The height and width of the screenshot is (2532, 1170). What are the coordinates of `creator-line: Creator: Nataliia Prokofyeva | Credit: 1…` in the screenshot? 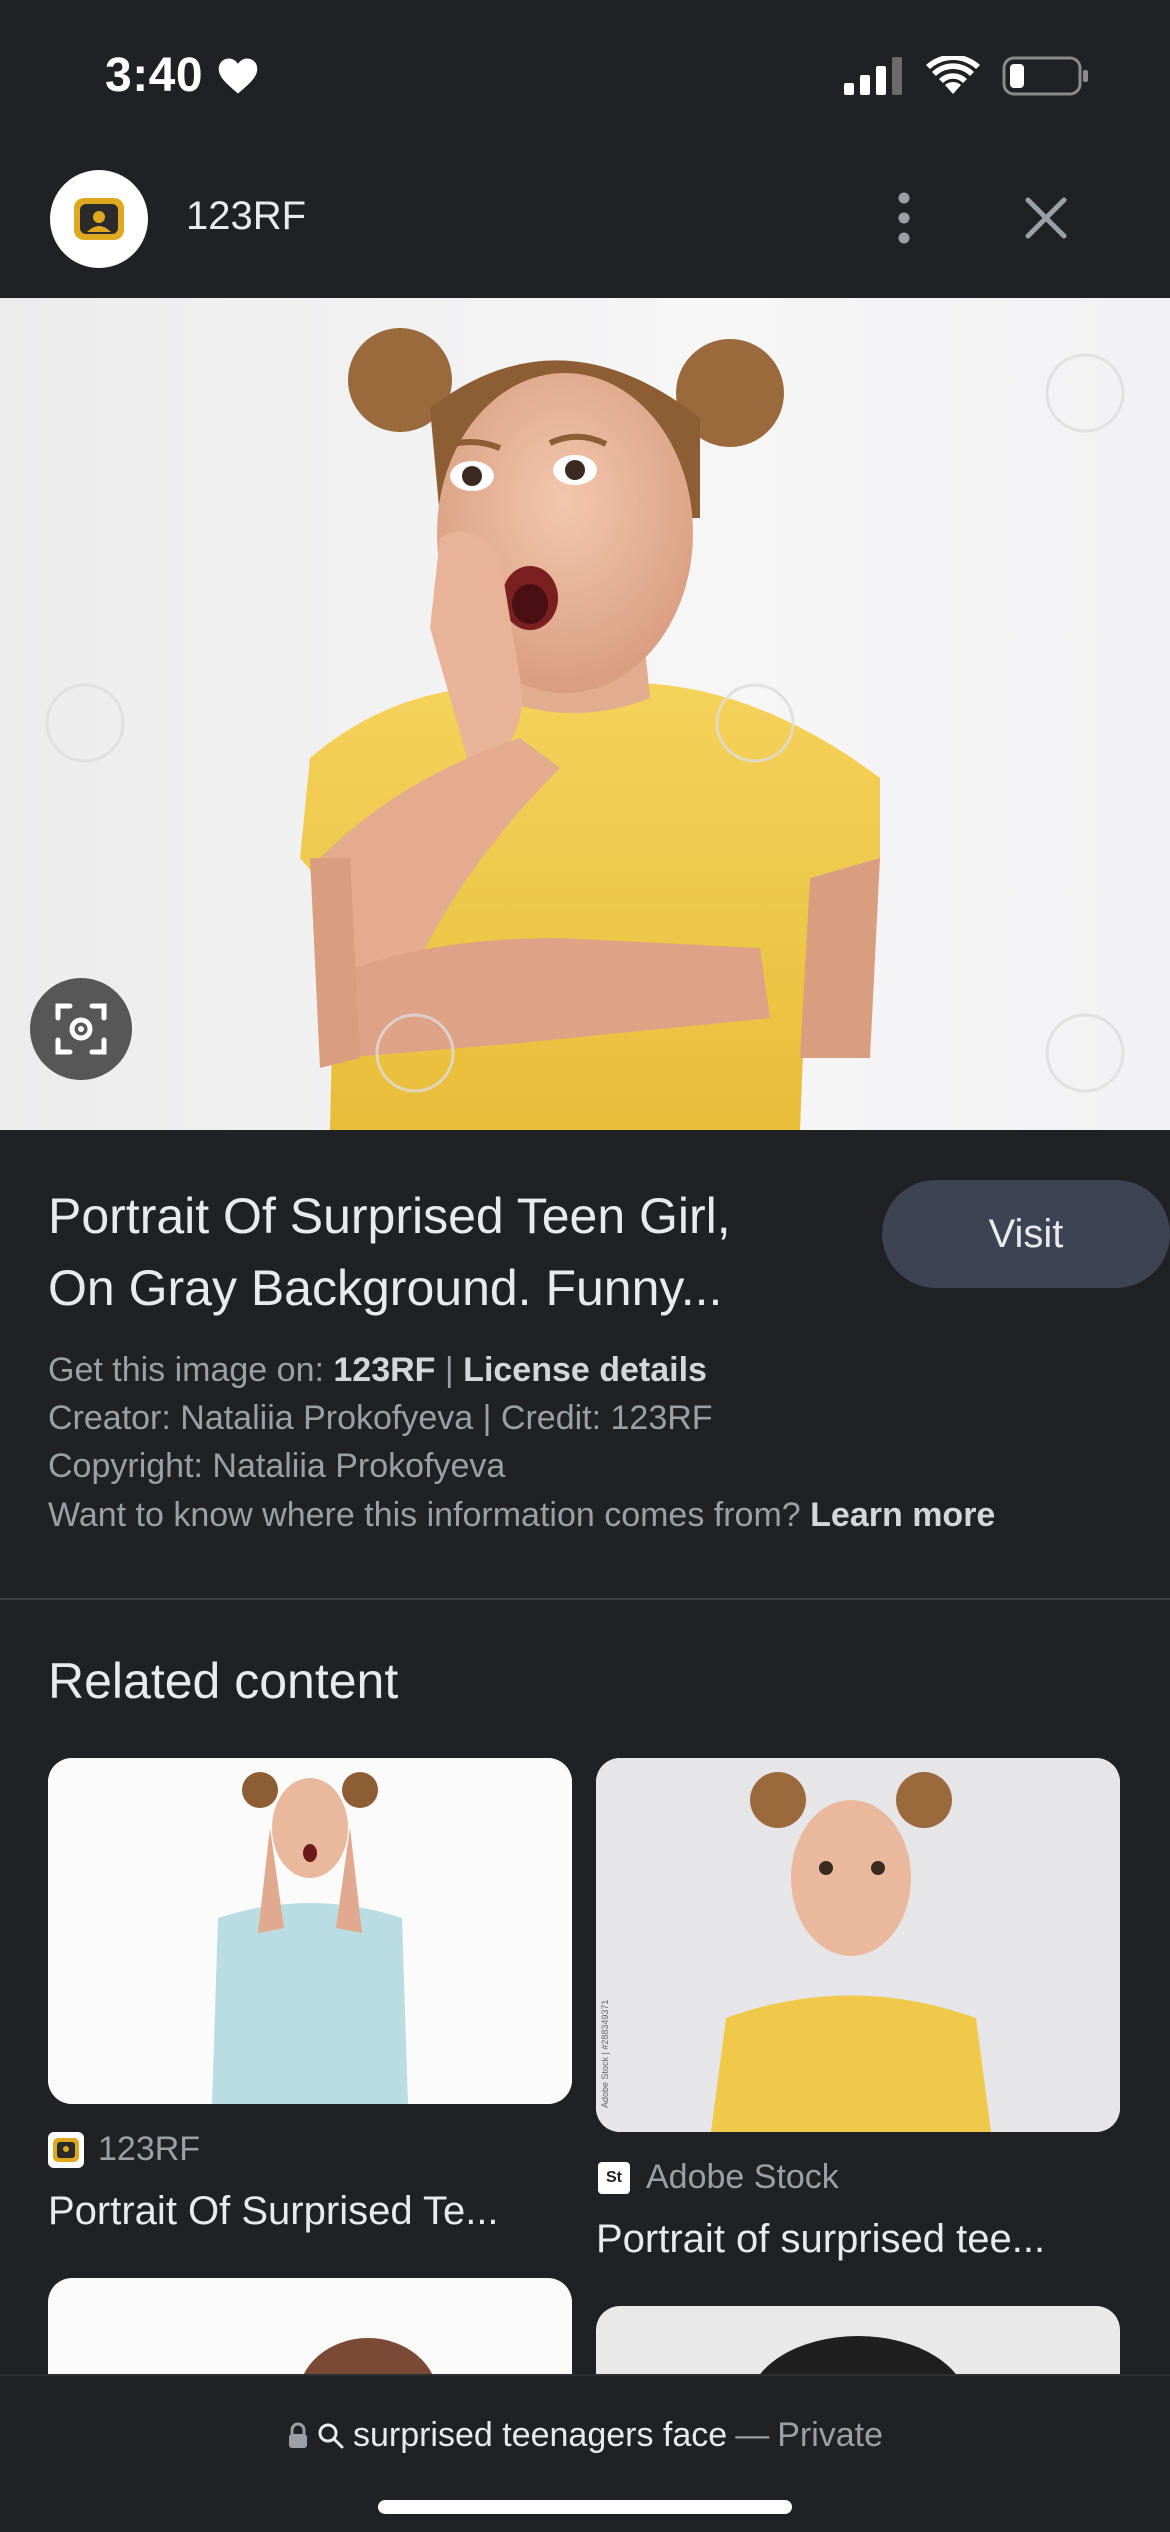 It's located at (380, 1418).